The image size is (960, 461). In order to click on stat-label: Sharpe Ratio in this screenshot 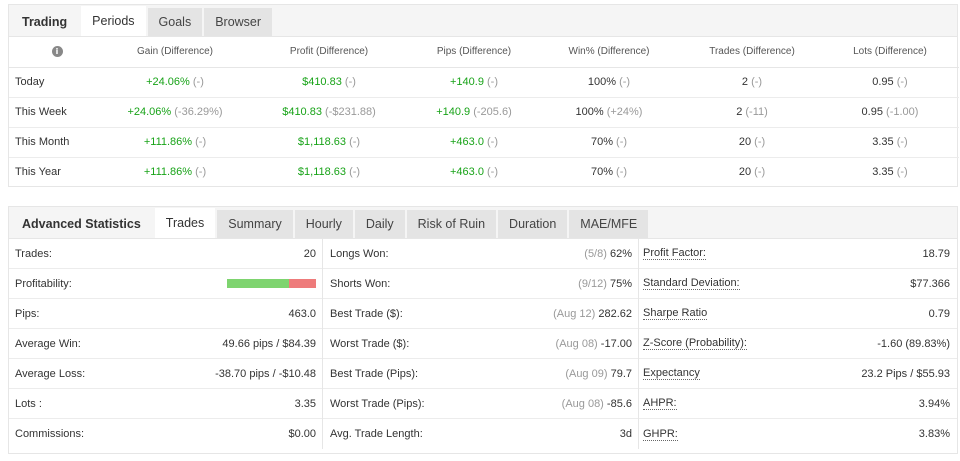, I will do `click(675, 313)`.